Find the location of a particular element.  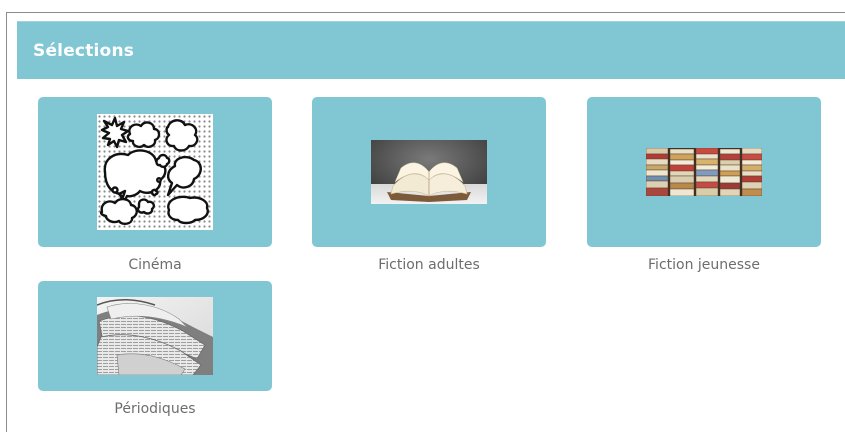

selection-card-periodiques is located at coordinates (155, 336).